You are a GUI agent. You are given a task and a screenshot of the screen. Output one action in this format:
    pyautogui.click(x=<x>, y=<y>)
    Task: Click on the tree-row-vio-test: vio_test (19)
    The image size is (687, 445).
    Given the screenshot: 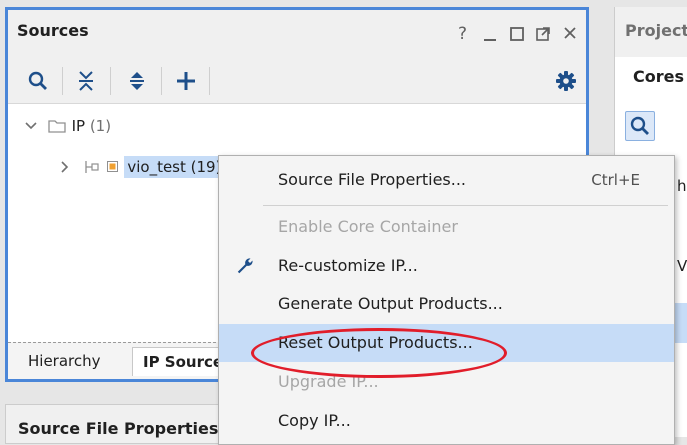 What is the action you would take?
    pyautogui.click(x=141, y=167)
    